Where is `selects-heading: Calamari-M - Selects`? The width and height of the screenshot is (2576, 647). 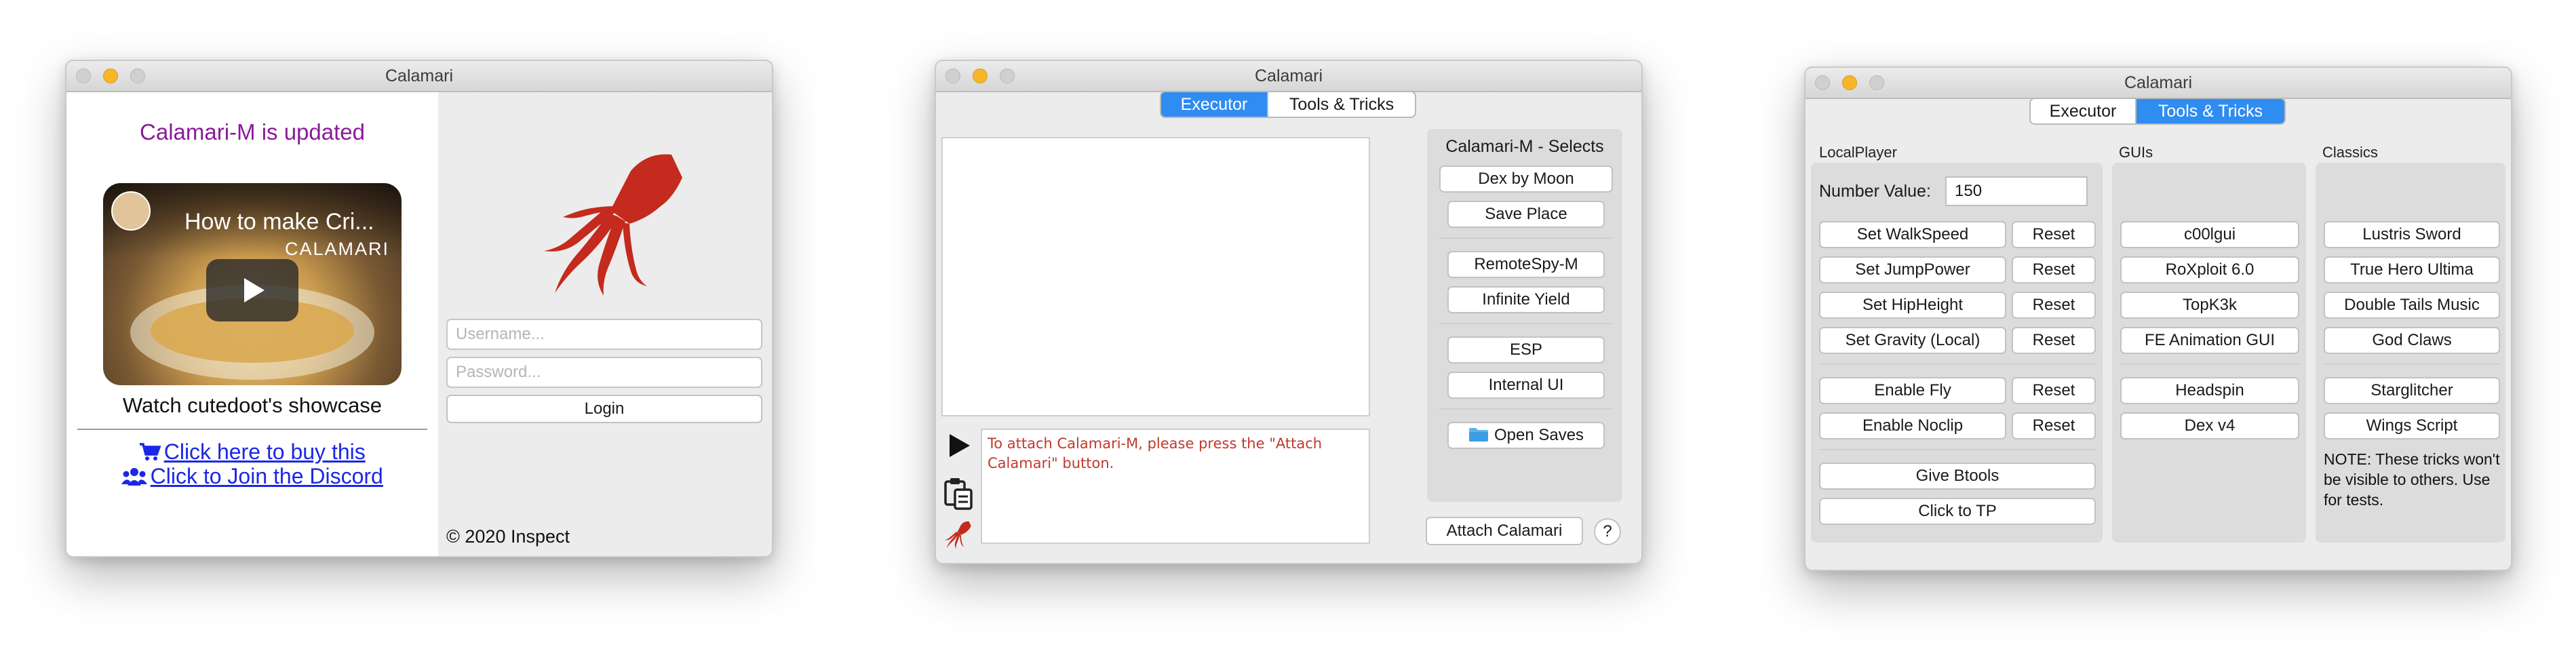 selects-heading: Calamari-M - Selects is located at coordinates (1524, 146).